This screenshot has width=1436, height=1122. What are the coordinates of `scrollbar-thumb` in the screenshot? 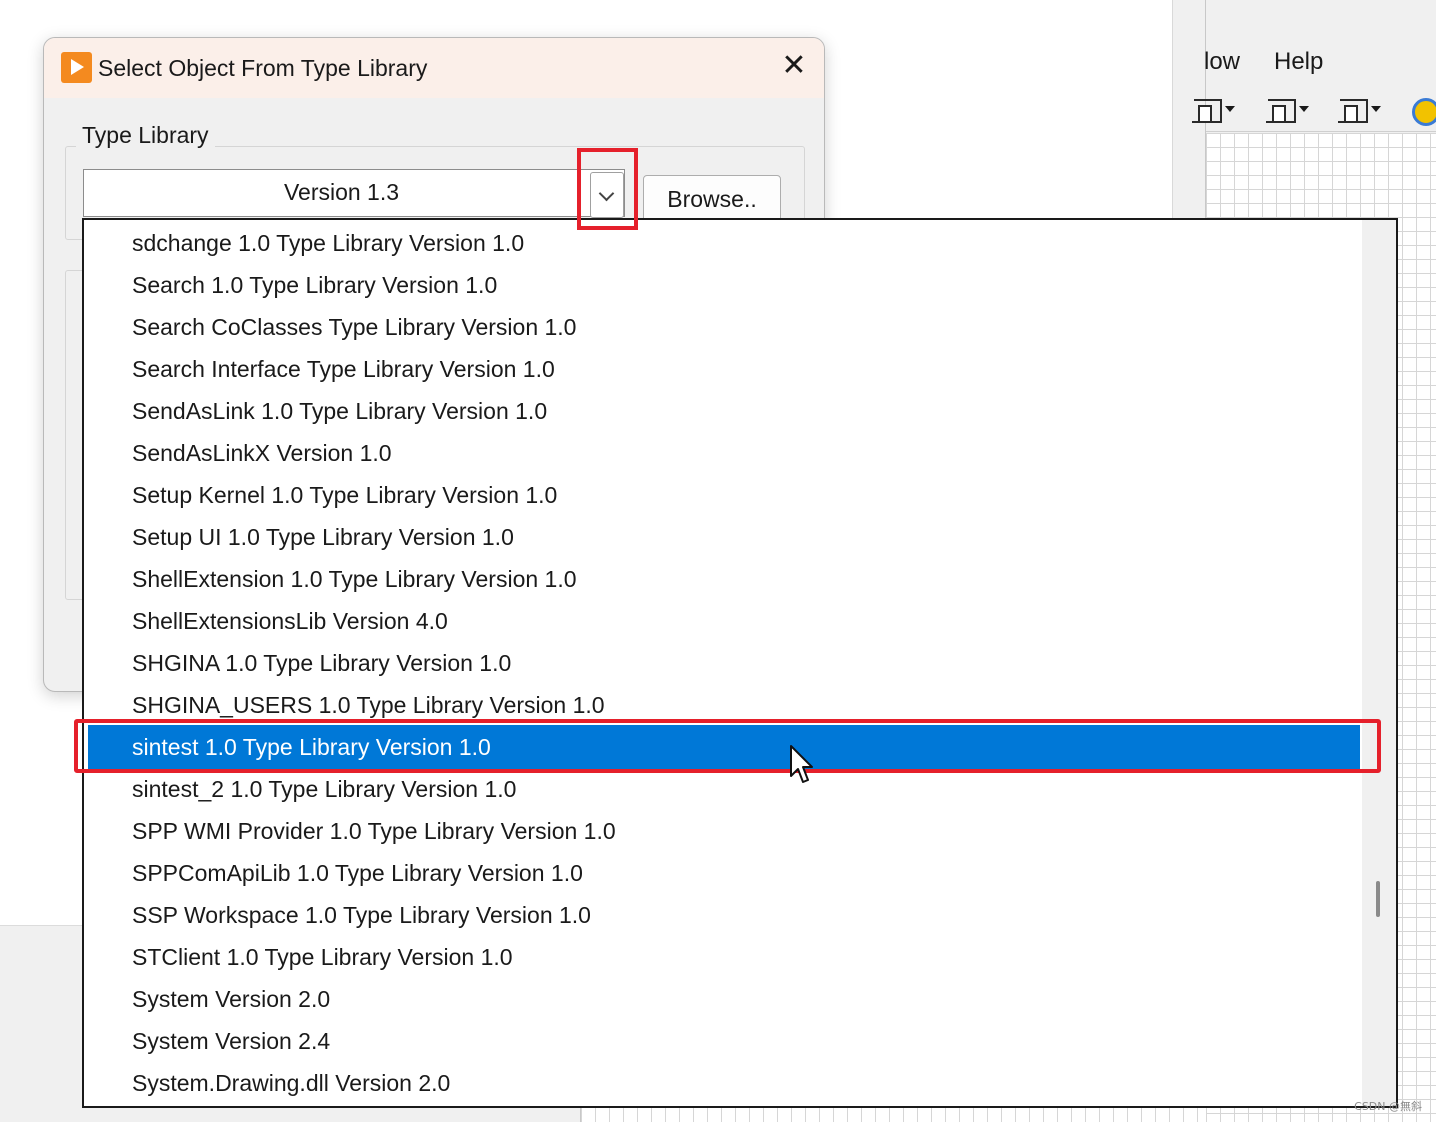 It's located at (1378, 899).